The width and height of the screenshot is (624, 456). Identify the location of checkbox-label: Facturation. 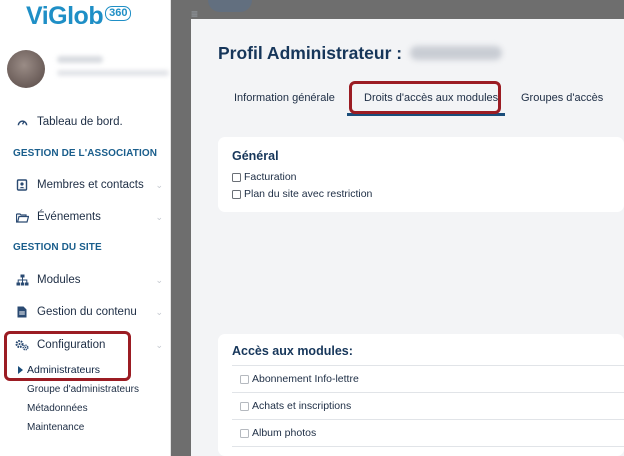
(270, 177).